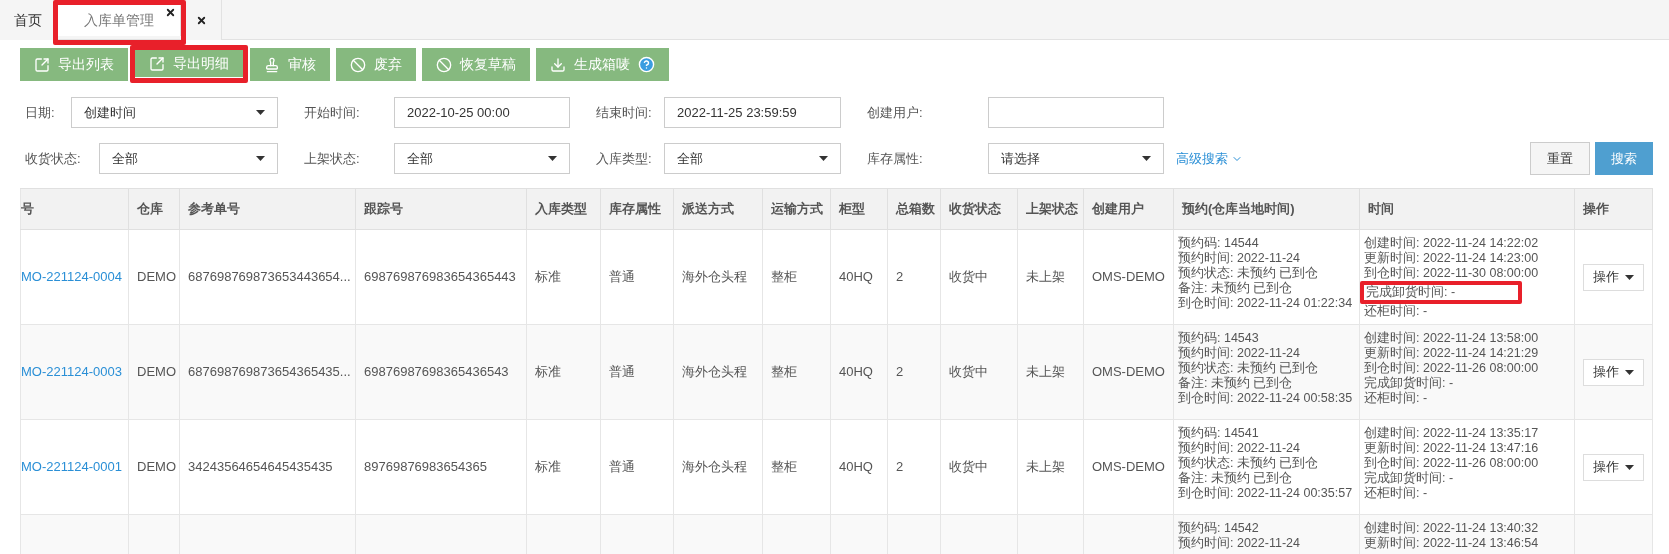 This screenshot has width=1669, height=554. What do you see at coordinates (784, 372) in the screenshot?
I see `table-cell: 整柜` at bounding box center [784, 372].